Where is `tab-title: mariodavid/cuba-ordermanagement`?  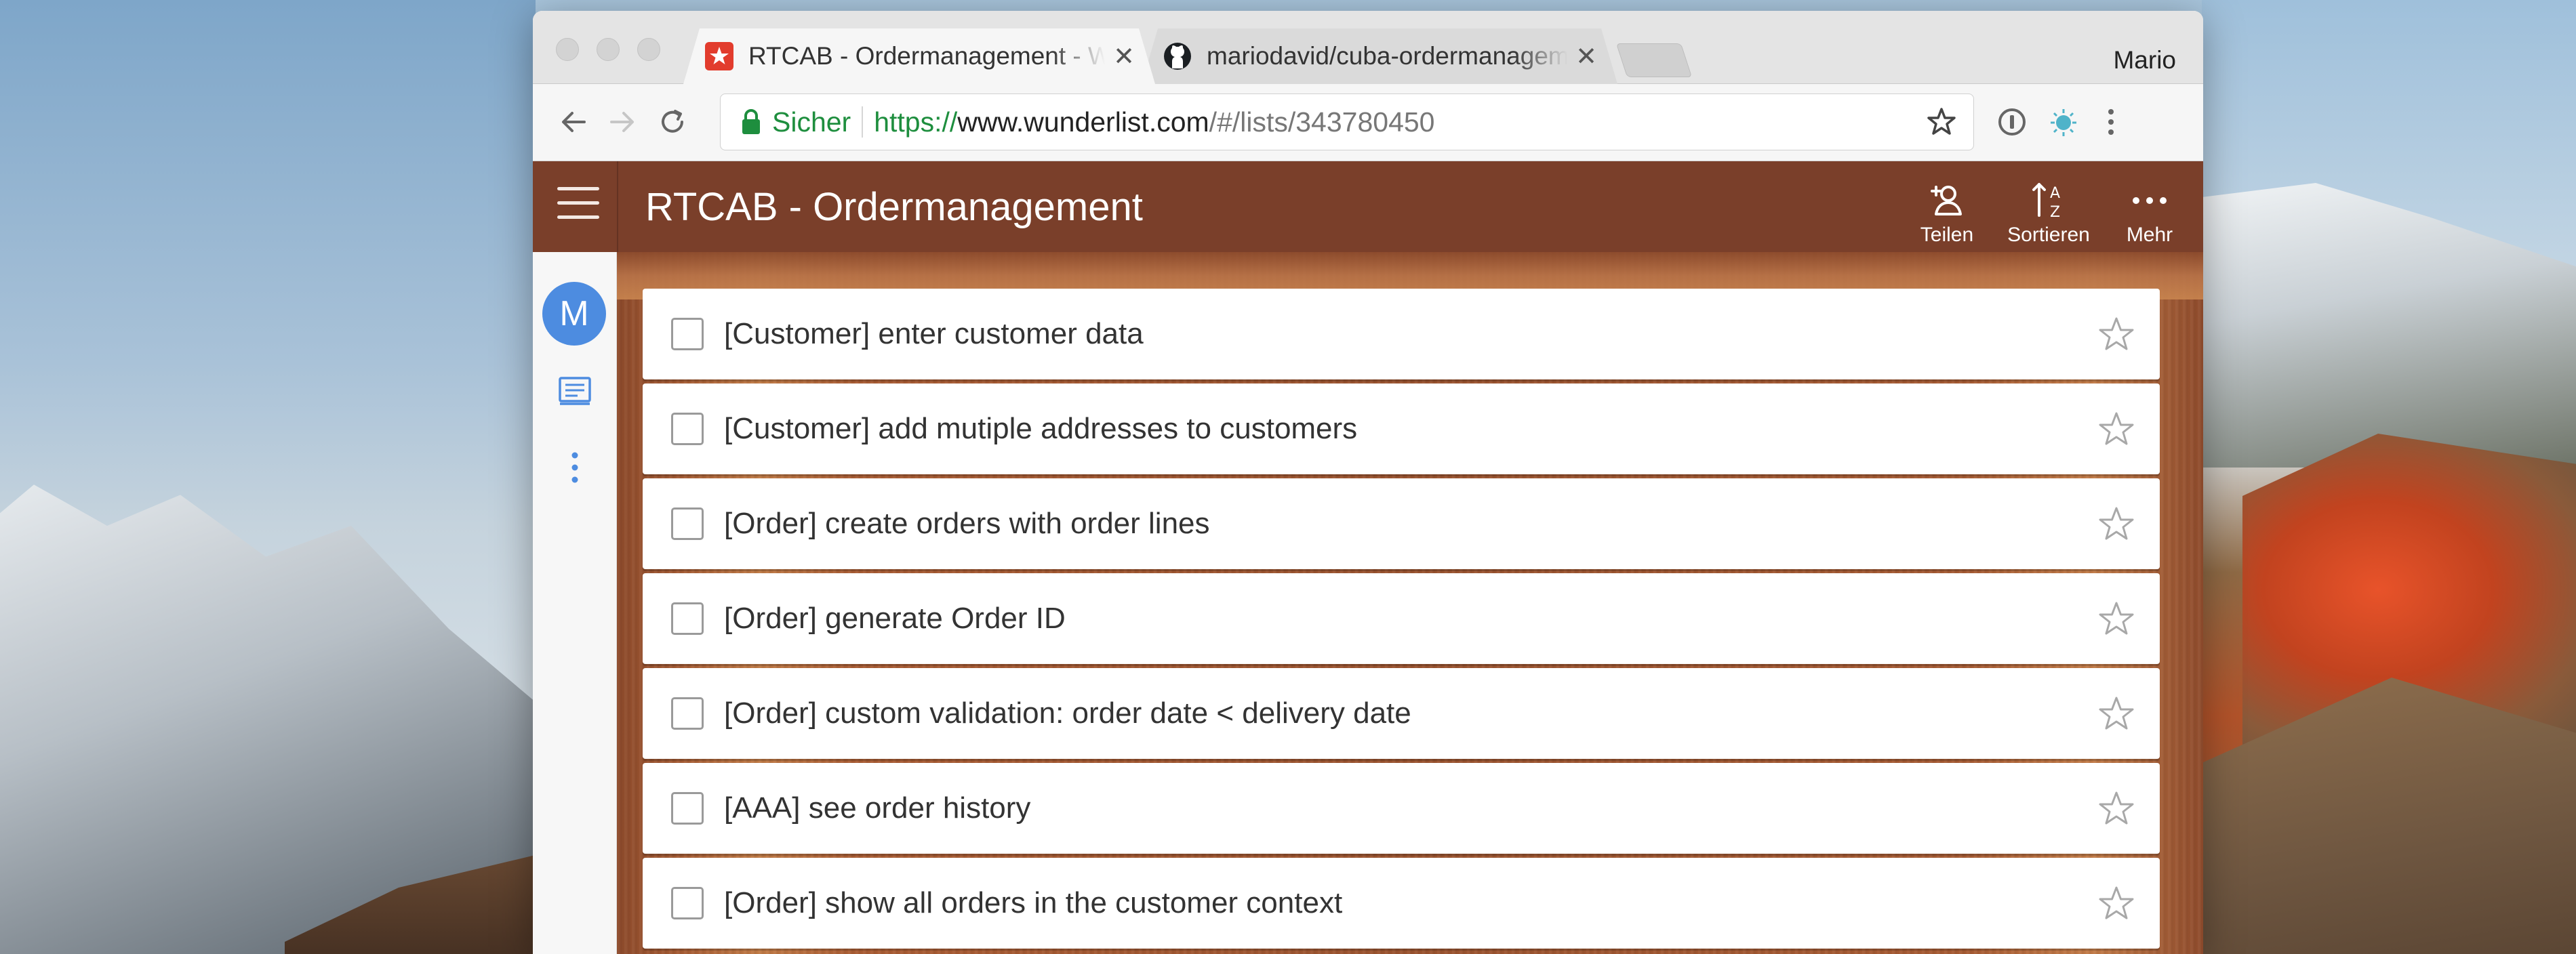
tab-title: mariodavid/cuba-ordermanagement is located at coordinates (1387, 56).